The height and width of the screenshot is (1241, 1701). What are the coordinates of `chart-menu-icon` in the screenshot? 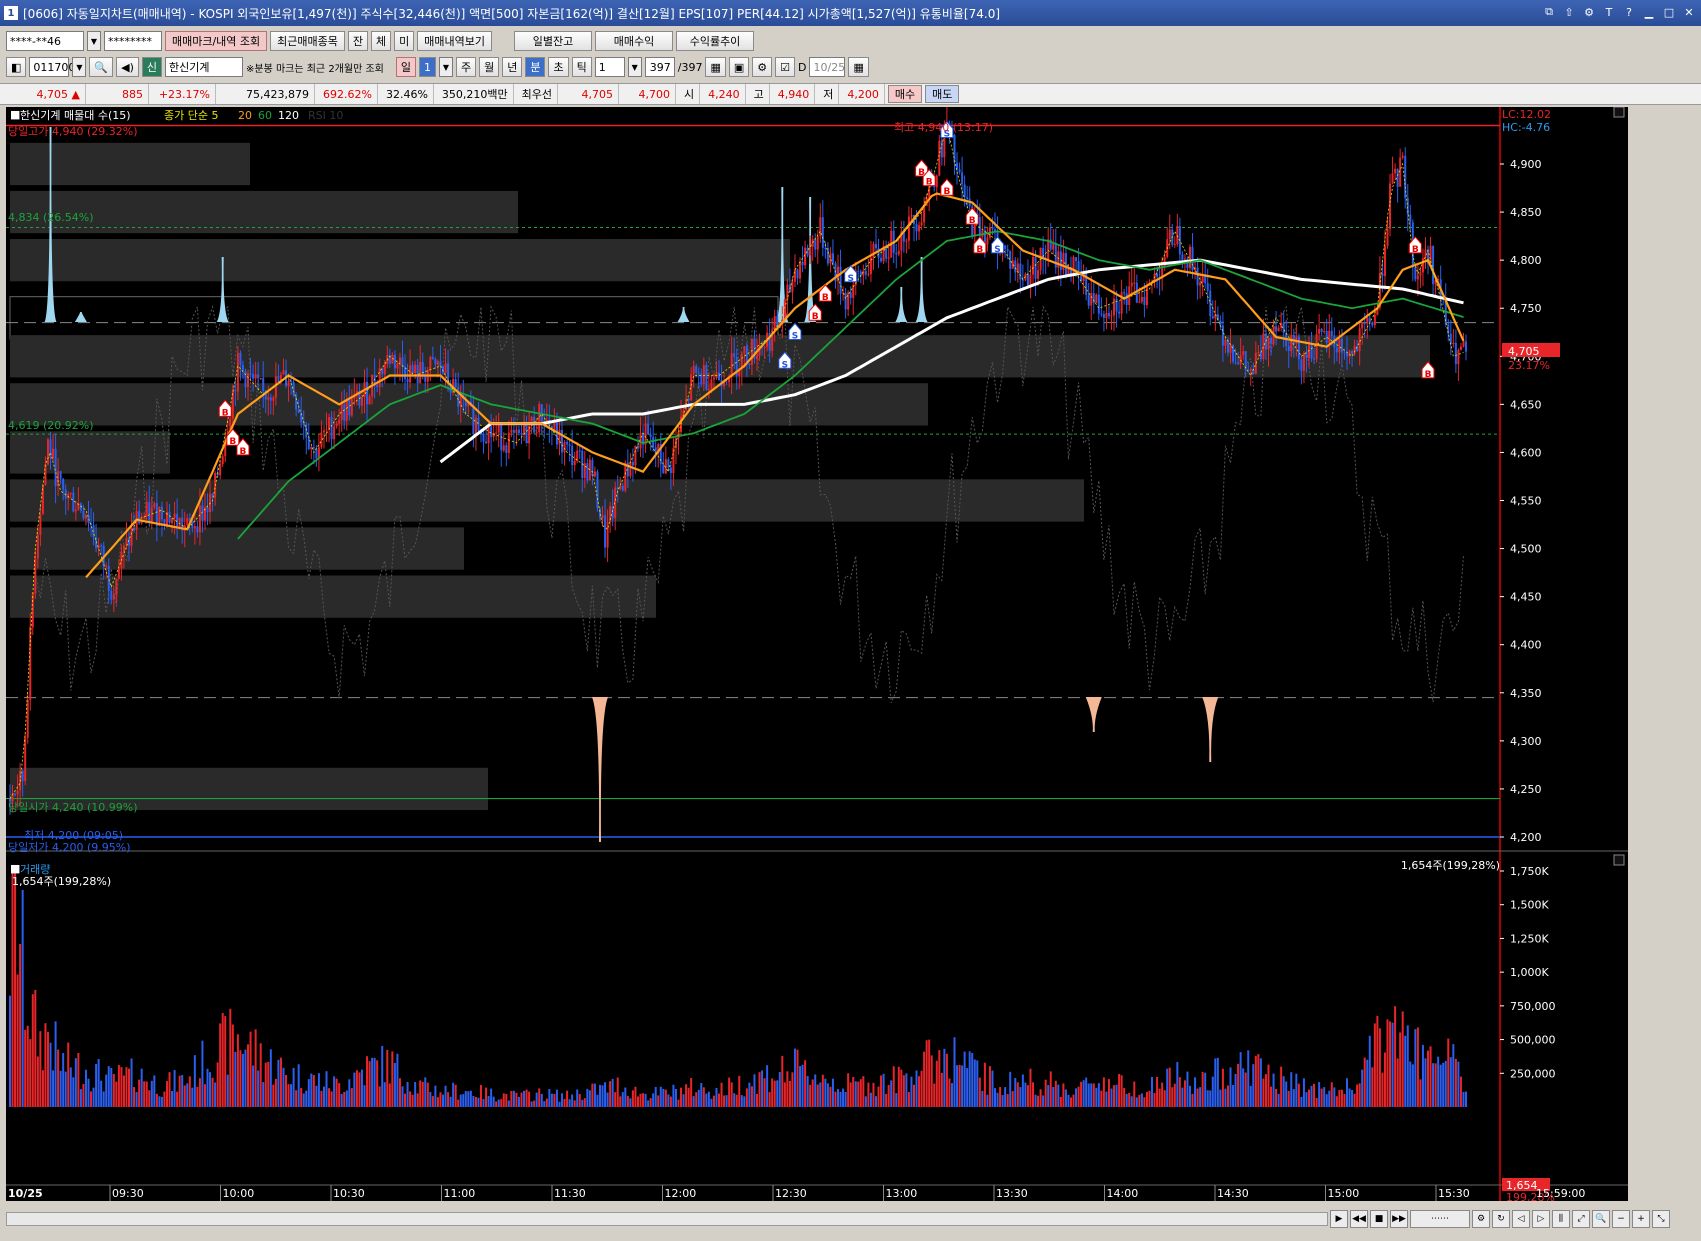 It's located at (1619, 112).